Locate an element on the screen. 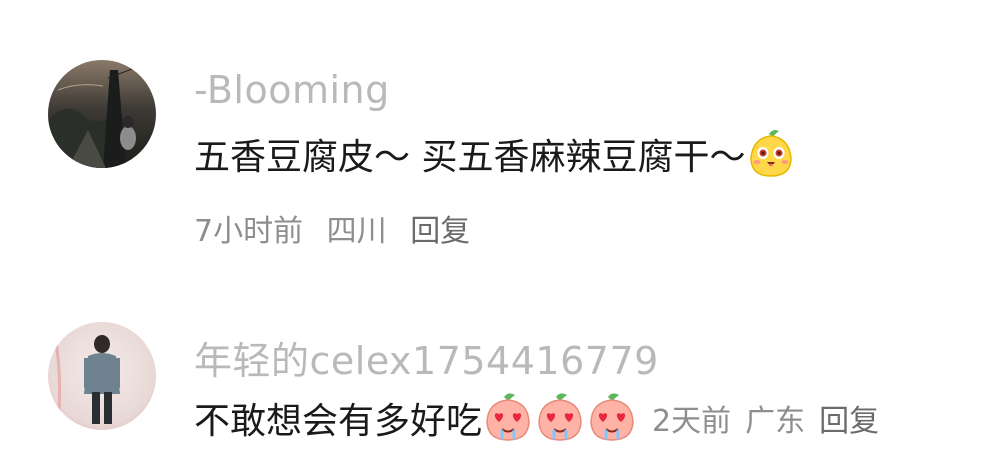 This screenshot has height=474, width=1006. comment-text: 五香豆腐皮～ 买五香麻辣豆腐干～ is located at coordinates (495, 154).